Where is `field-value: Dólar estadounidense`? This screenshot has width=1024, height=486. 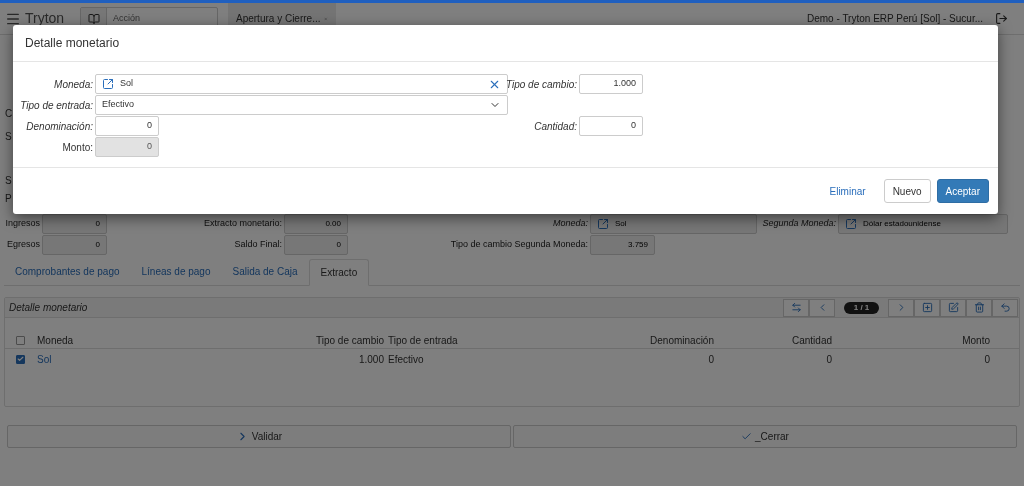
field-value: Dólar estadounidense is located at coordinates (902, 224).